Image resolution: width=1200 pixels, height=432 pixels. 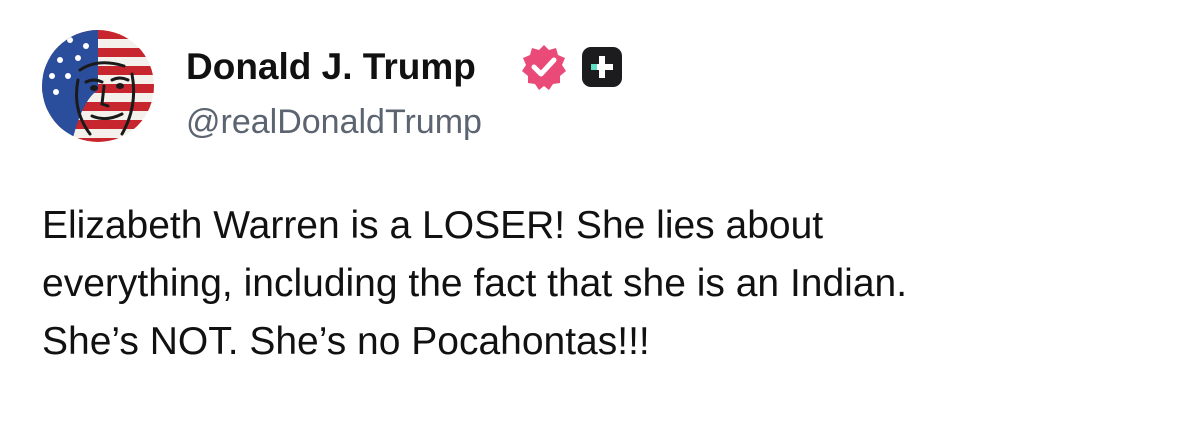 What do you see at coordinates (346, 341) in the screenshot?
I see `post-text-line: She’s NOT. She’s no Pocahontas!!!` at bounding box center [346, 341].